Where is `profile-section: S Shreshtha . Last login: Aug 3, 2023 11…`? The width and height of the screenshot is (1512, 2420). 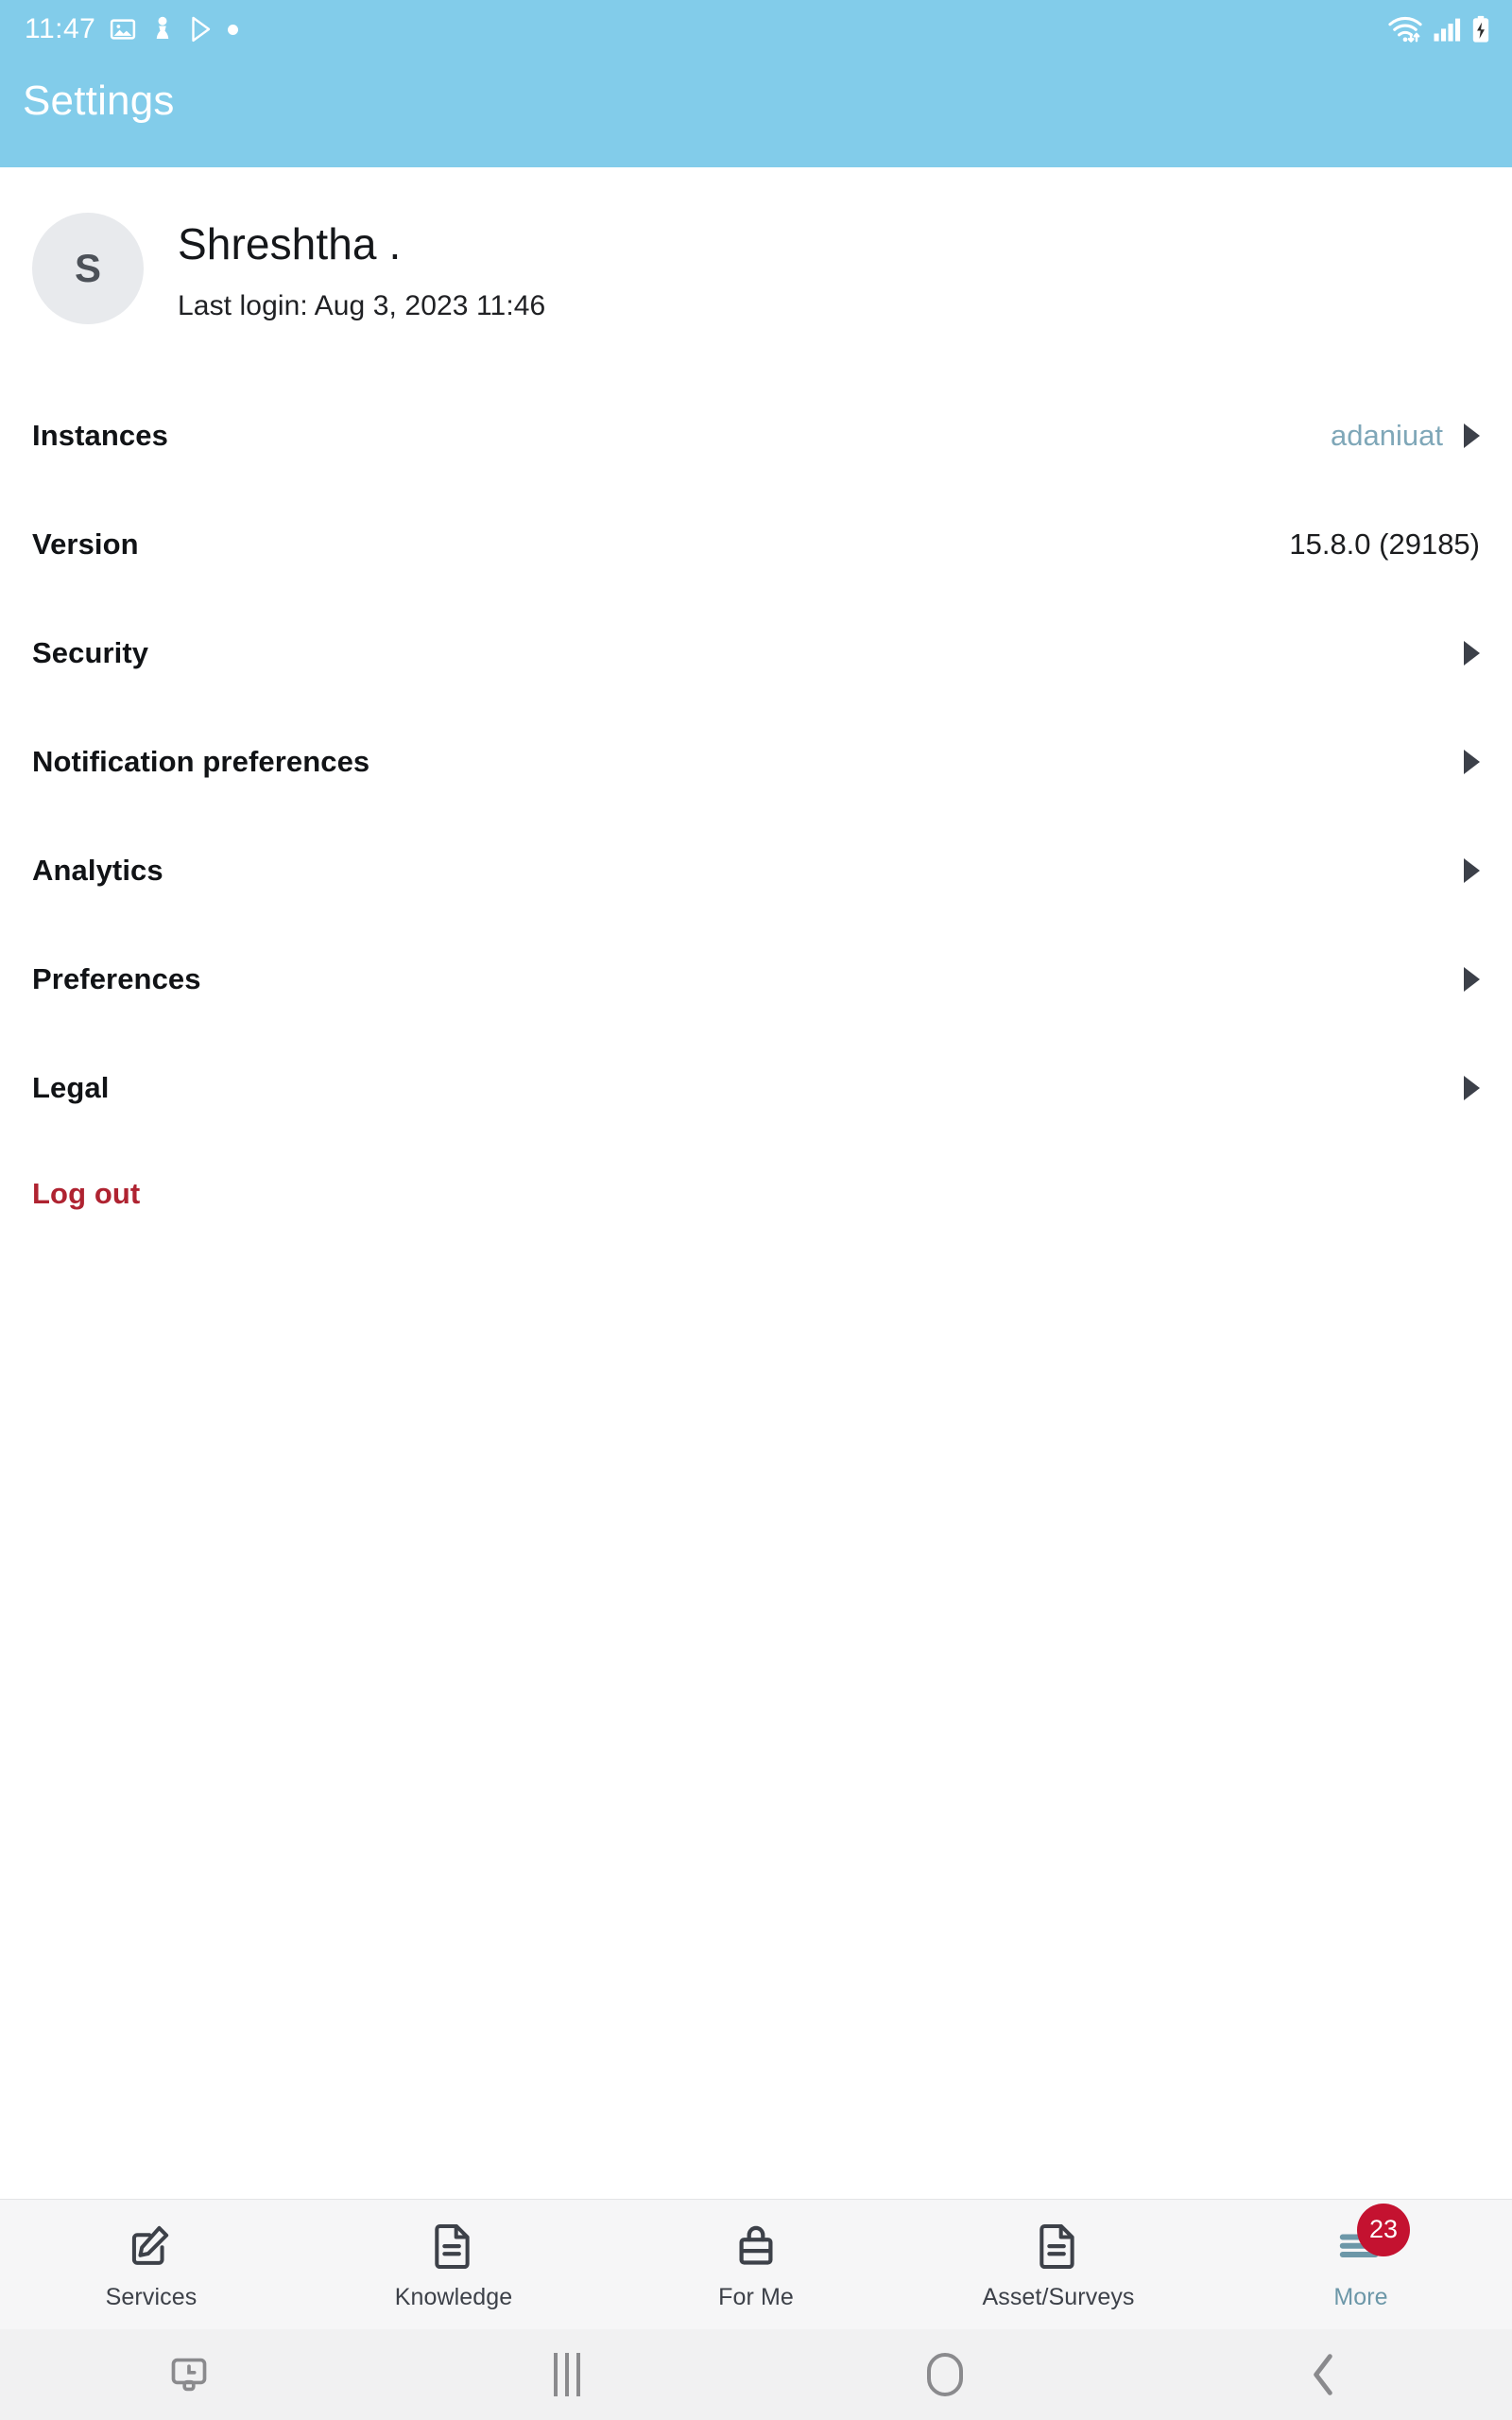 profile-section: S Shreshtha . Last login: Aug 3, 2023 11… is located at coordinates (756, 245).